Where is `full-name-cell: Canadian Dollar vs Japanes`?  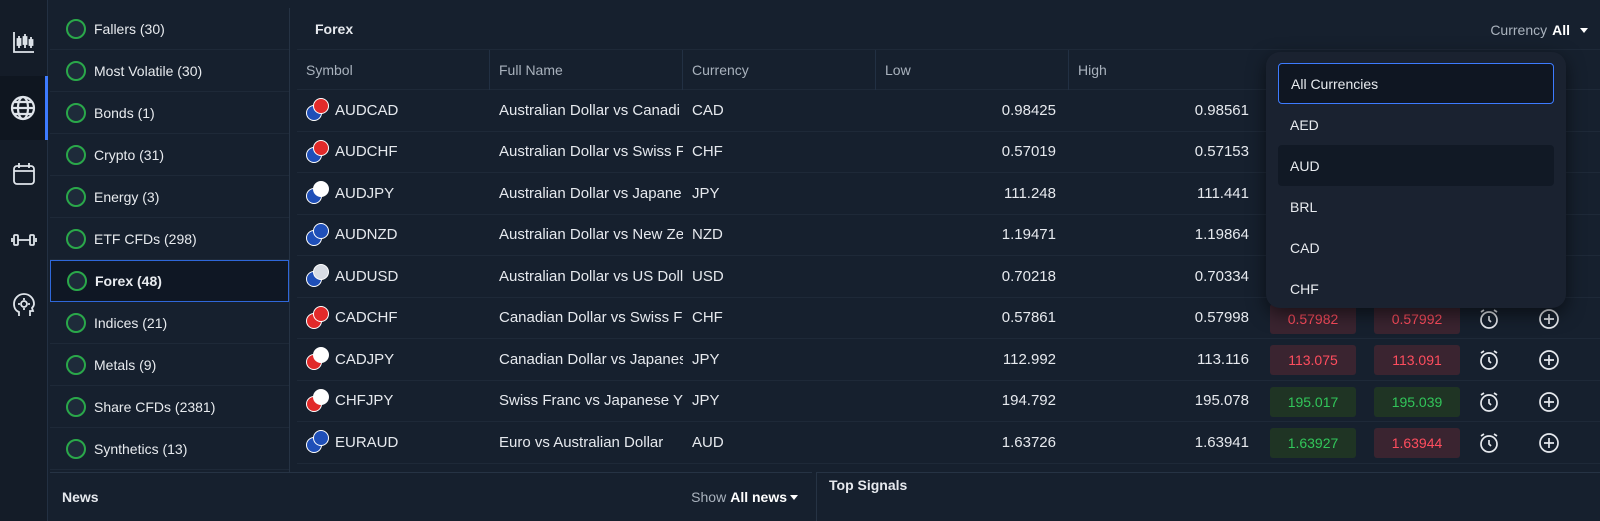 full-name-cell: Canadian Dollar vs Japanes is located at coordinates (591, 359).